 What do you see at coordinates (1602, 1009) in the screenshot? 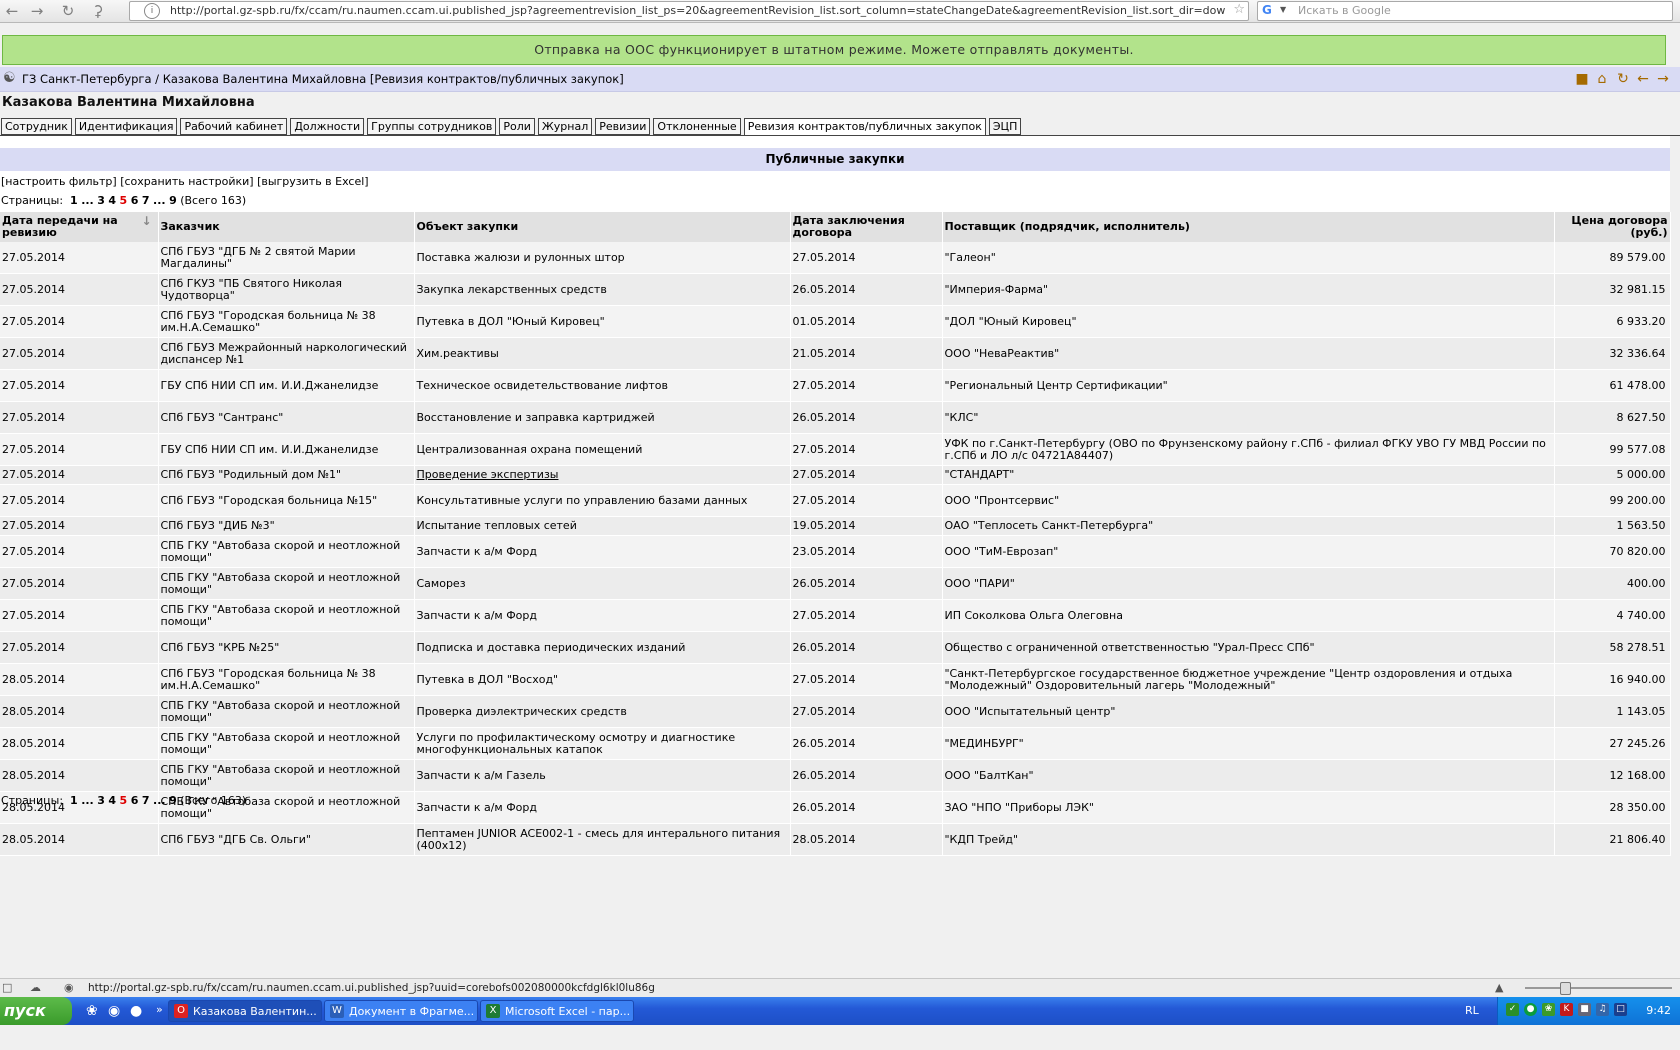
I see `volume-icon: ♫` at bounding box center [1602, 1009].